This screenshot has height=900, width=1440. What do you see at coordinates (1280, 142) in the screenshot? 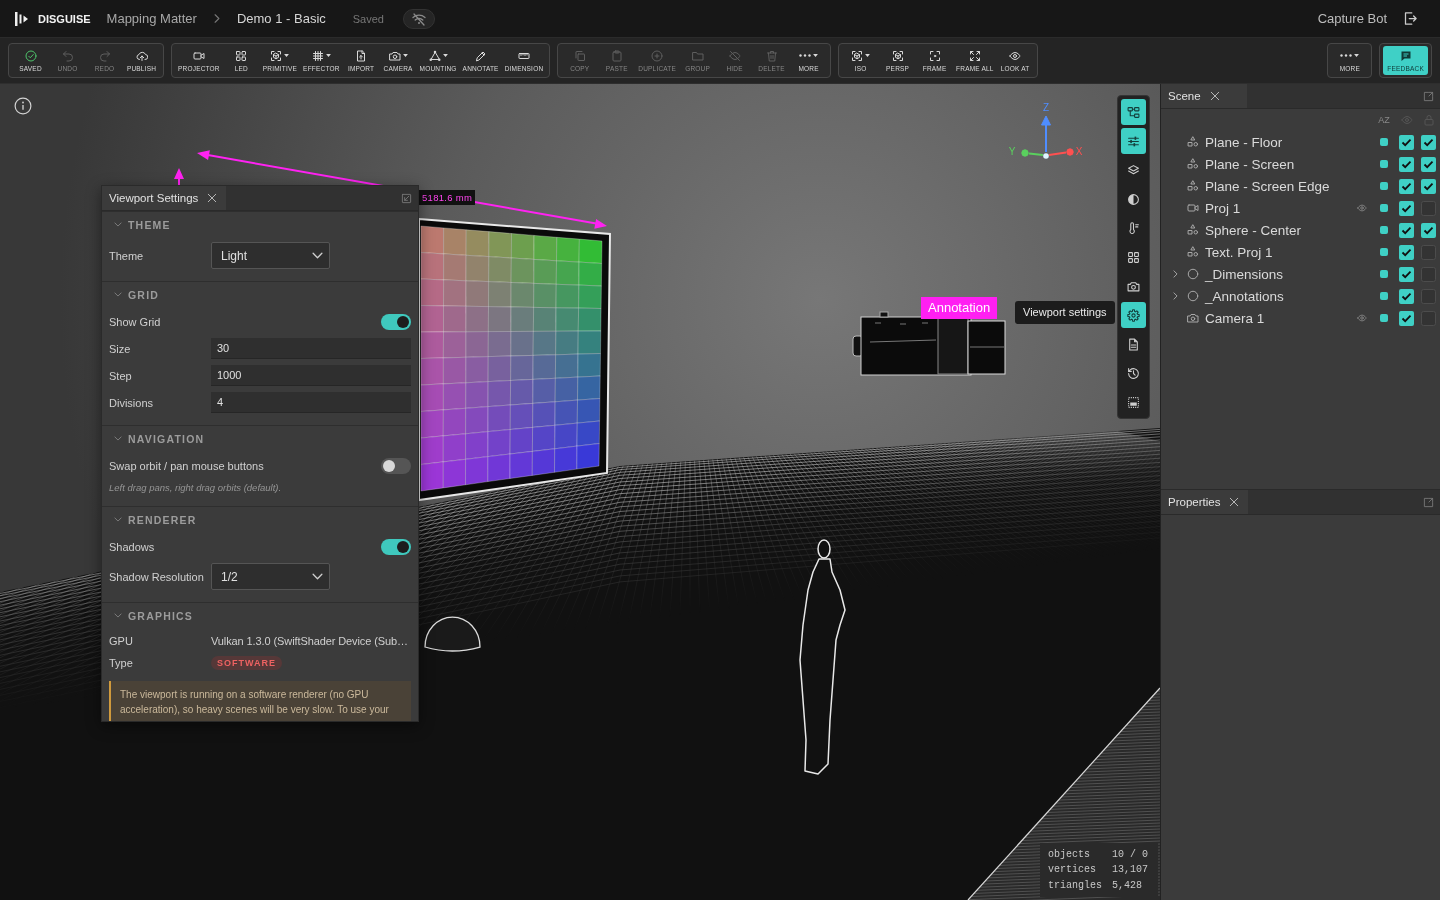
I see `tree-item-label: Plane - Floor` at bounding box center [1280, 142].